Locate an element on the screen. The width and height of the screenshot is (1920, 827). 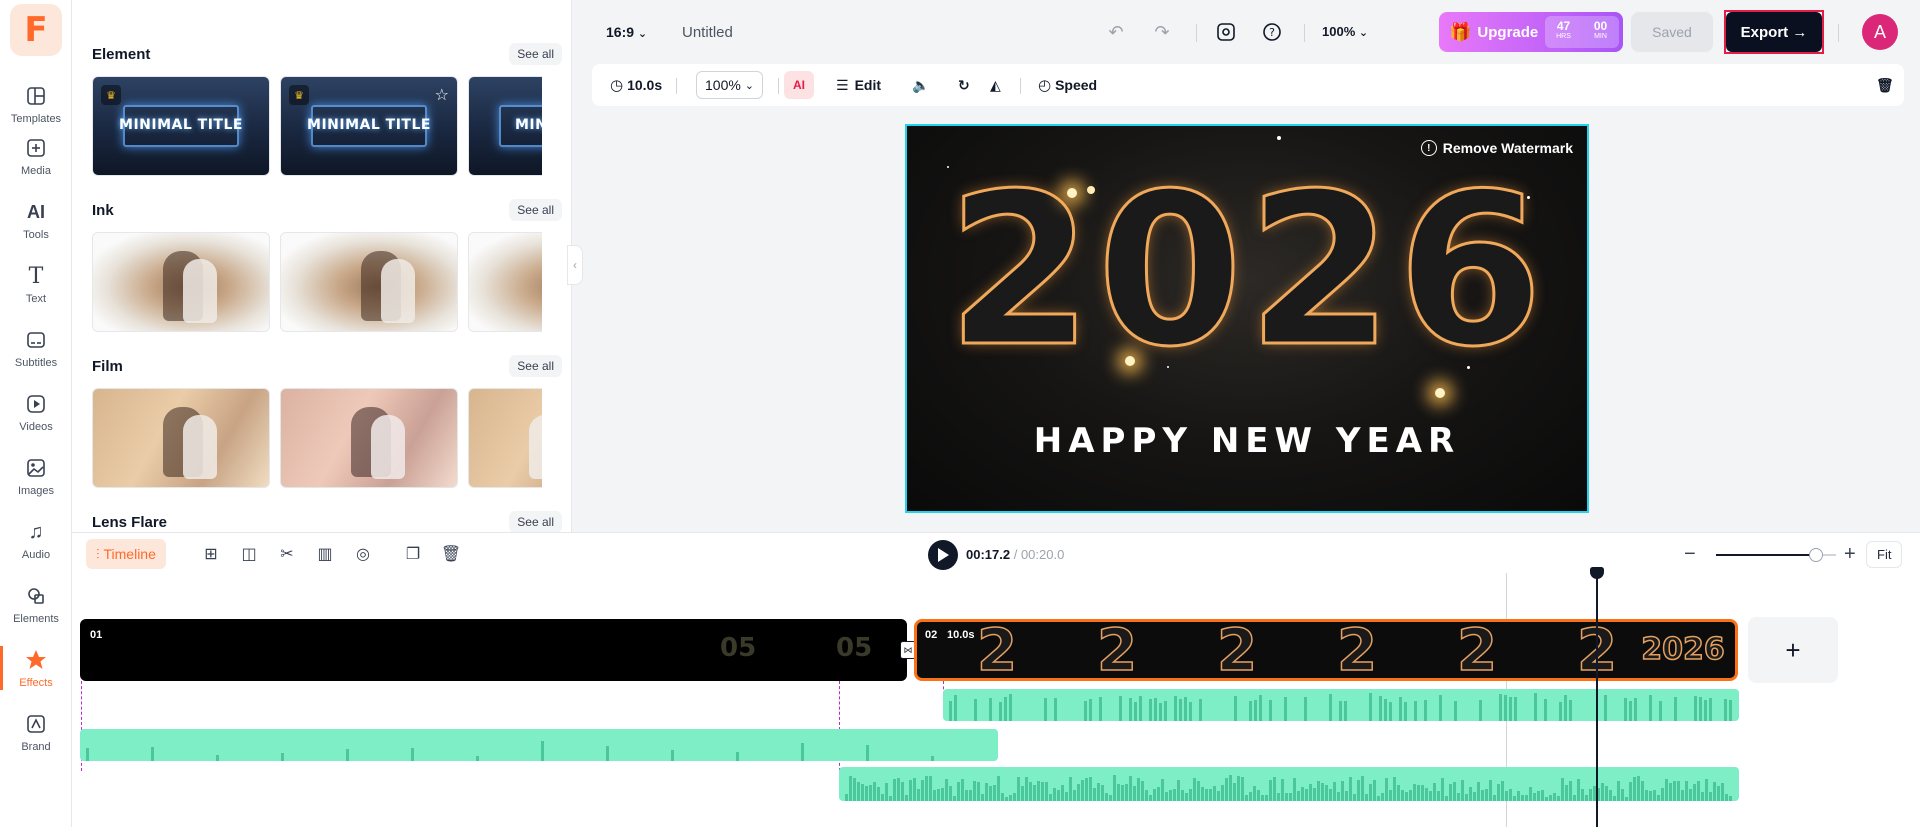
rail-item-elements: Elements is located at coordinates (36, 604).